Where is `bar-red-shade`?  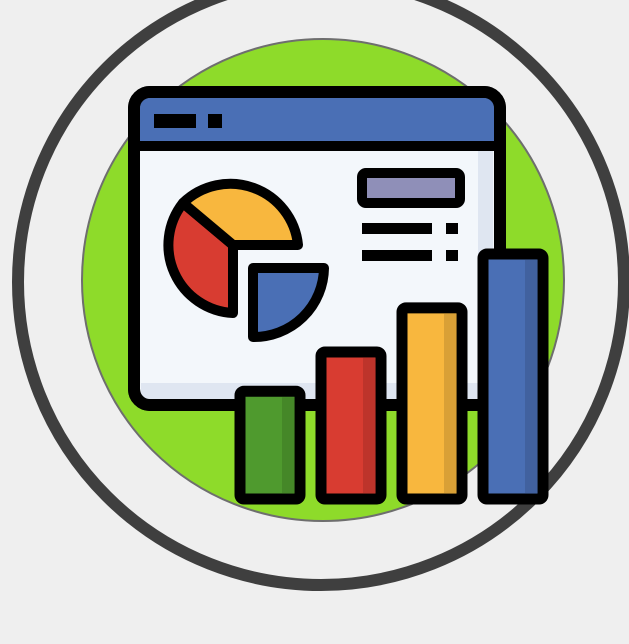
bar-red-shade is located at coordinates (369, 425).